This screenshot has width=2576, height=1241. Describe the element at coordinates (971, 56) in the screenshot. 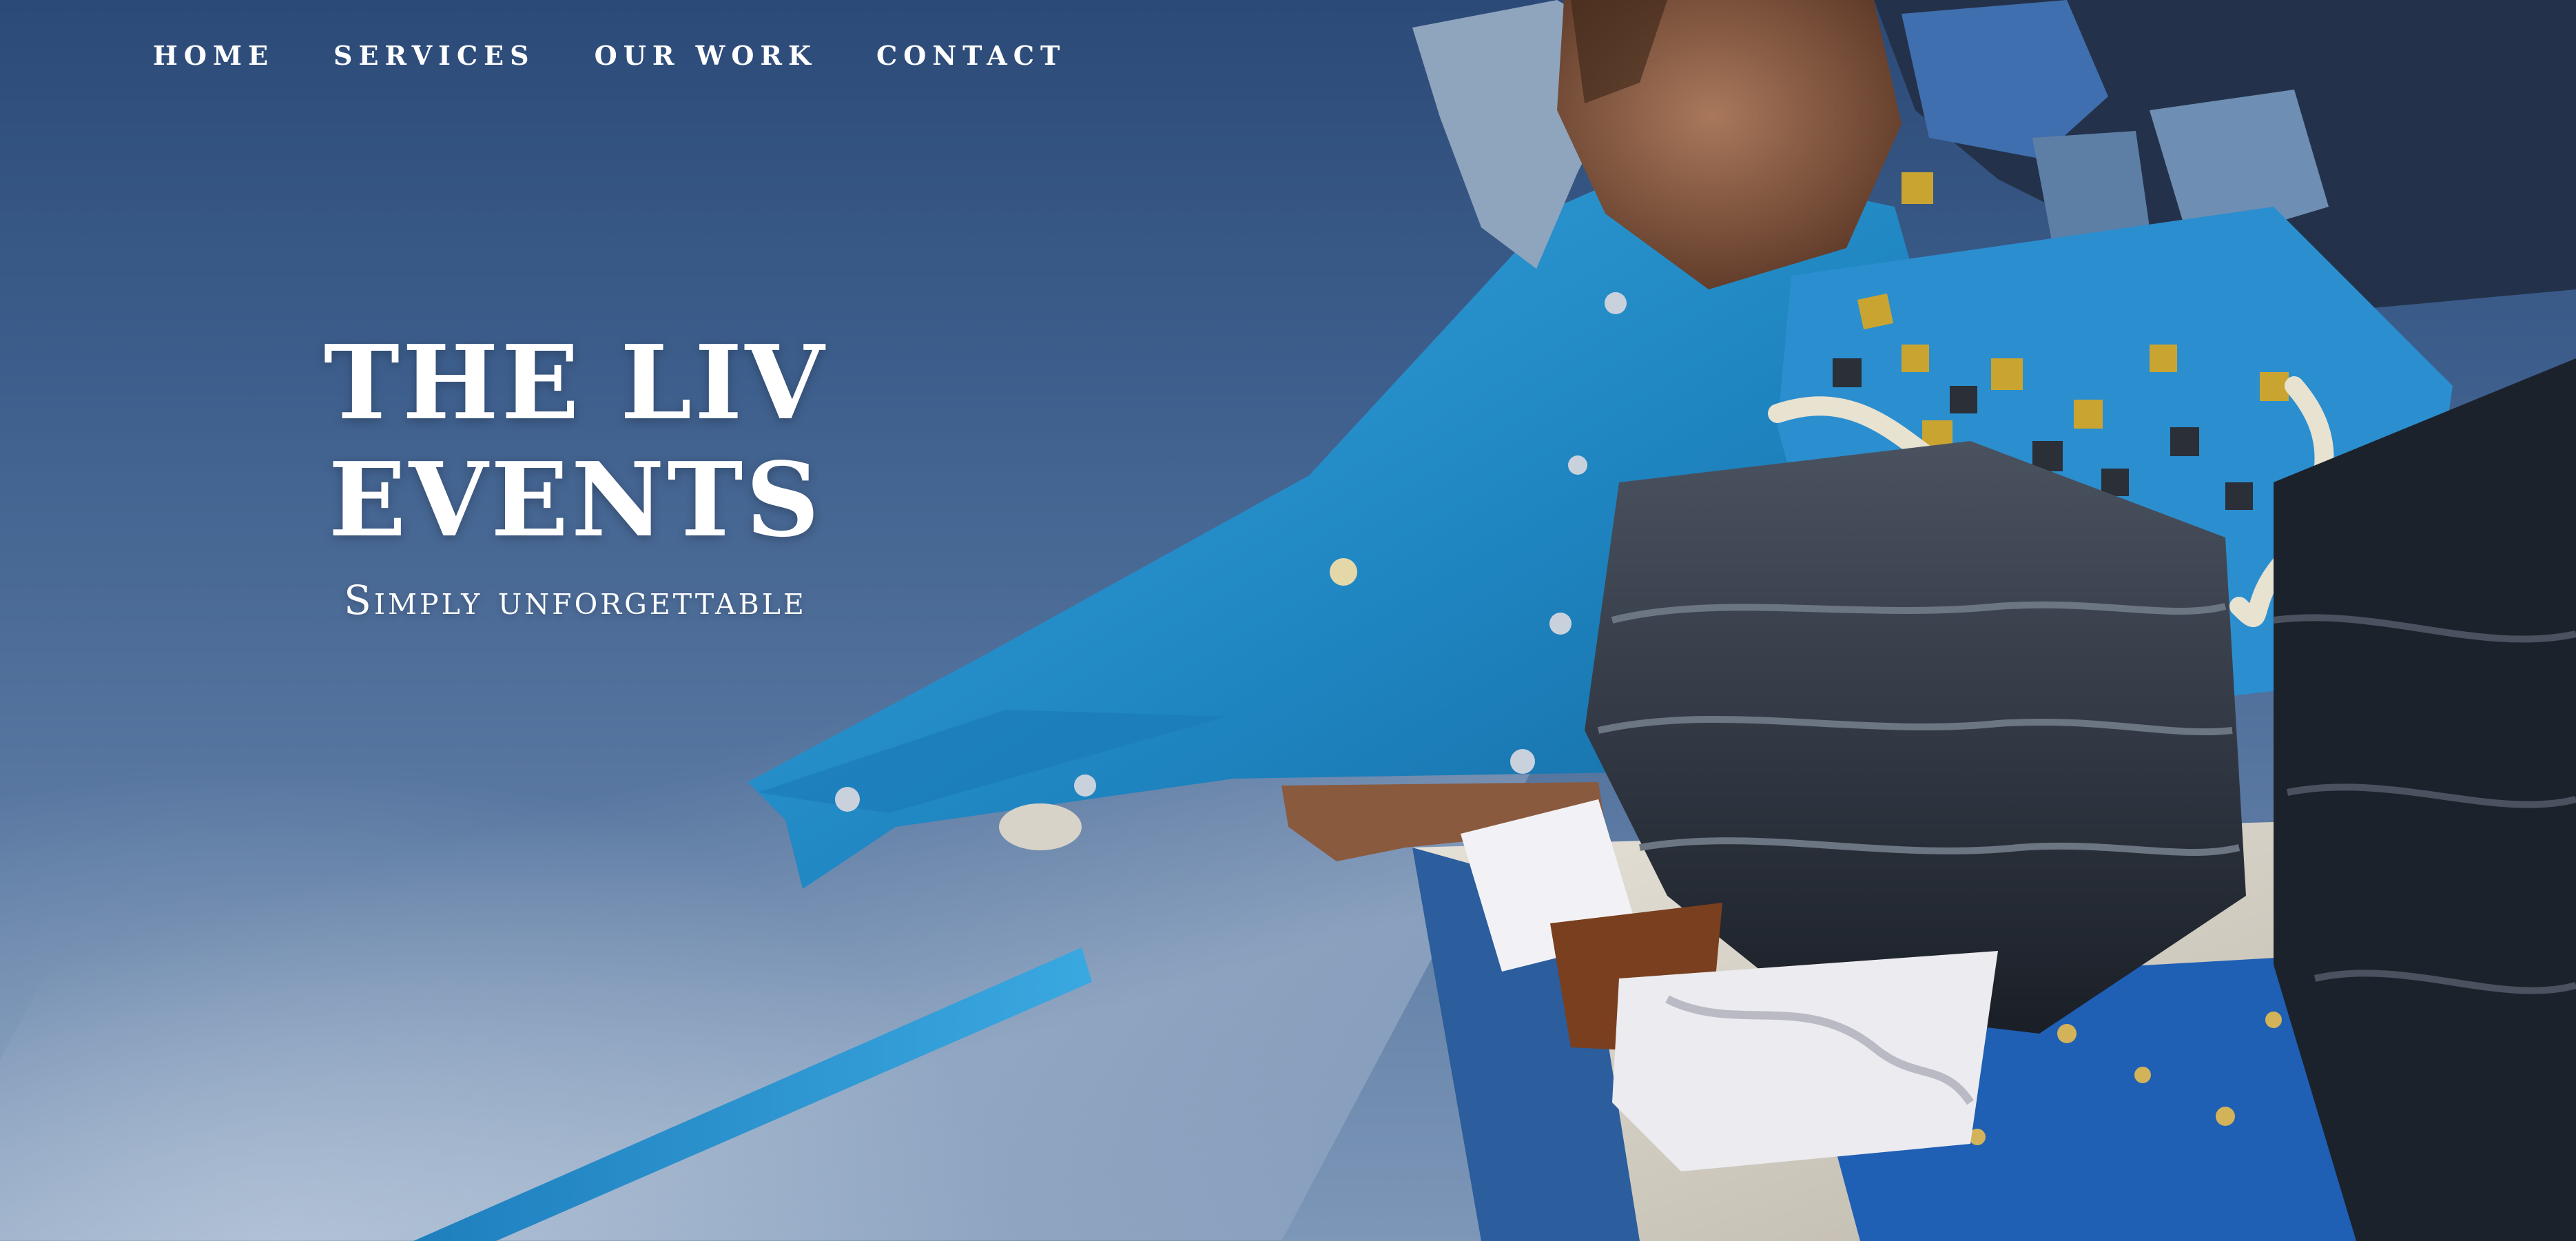

I see `nav-contact-link: CONTACT` at that location.